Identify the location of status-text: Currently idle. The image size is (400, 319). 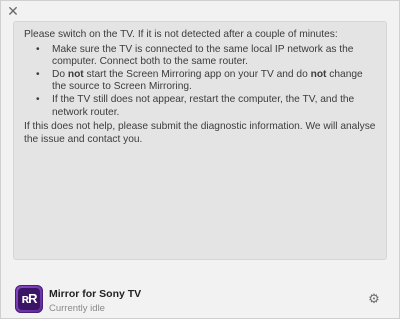
(77, 308).